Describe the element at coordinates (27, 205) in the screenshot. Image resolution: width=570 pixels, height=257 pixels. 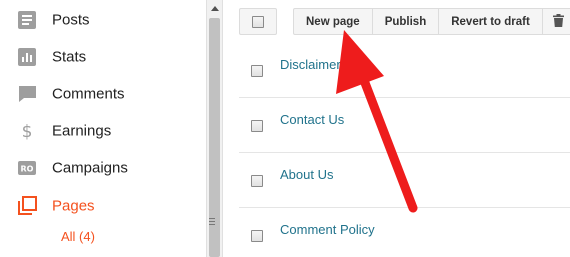
I see `pages-icon` at that location.